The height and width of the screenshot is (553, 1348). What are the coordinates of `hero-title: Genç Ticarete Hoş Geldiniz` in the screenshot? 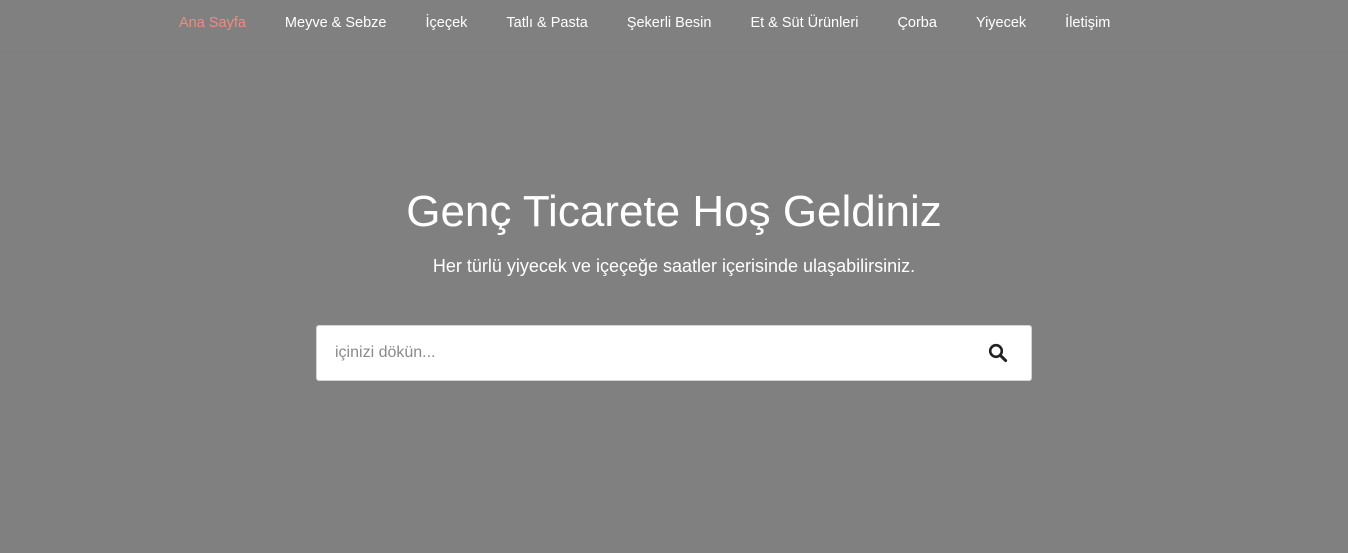 It's located at (674, 211).